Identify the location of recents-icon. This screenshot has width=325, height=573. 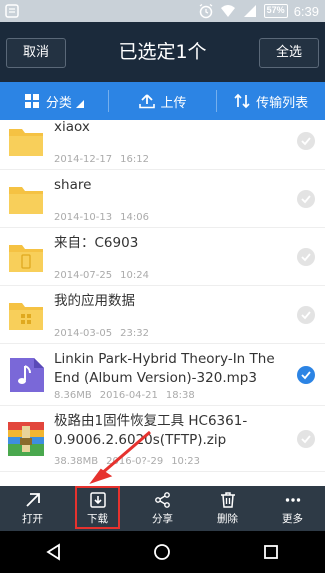
(271, 552).